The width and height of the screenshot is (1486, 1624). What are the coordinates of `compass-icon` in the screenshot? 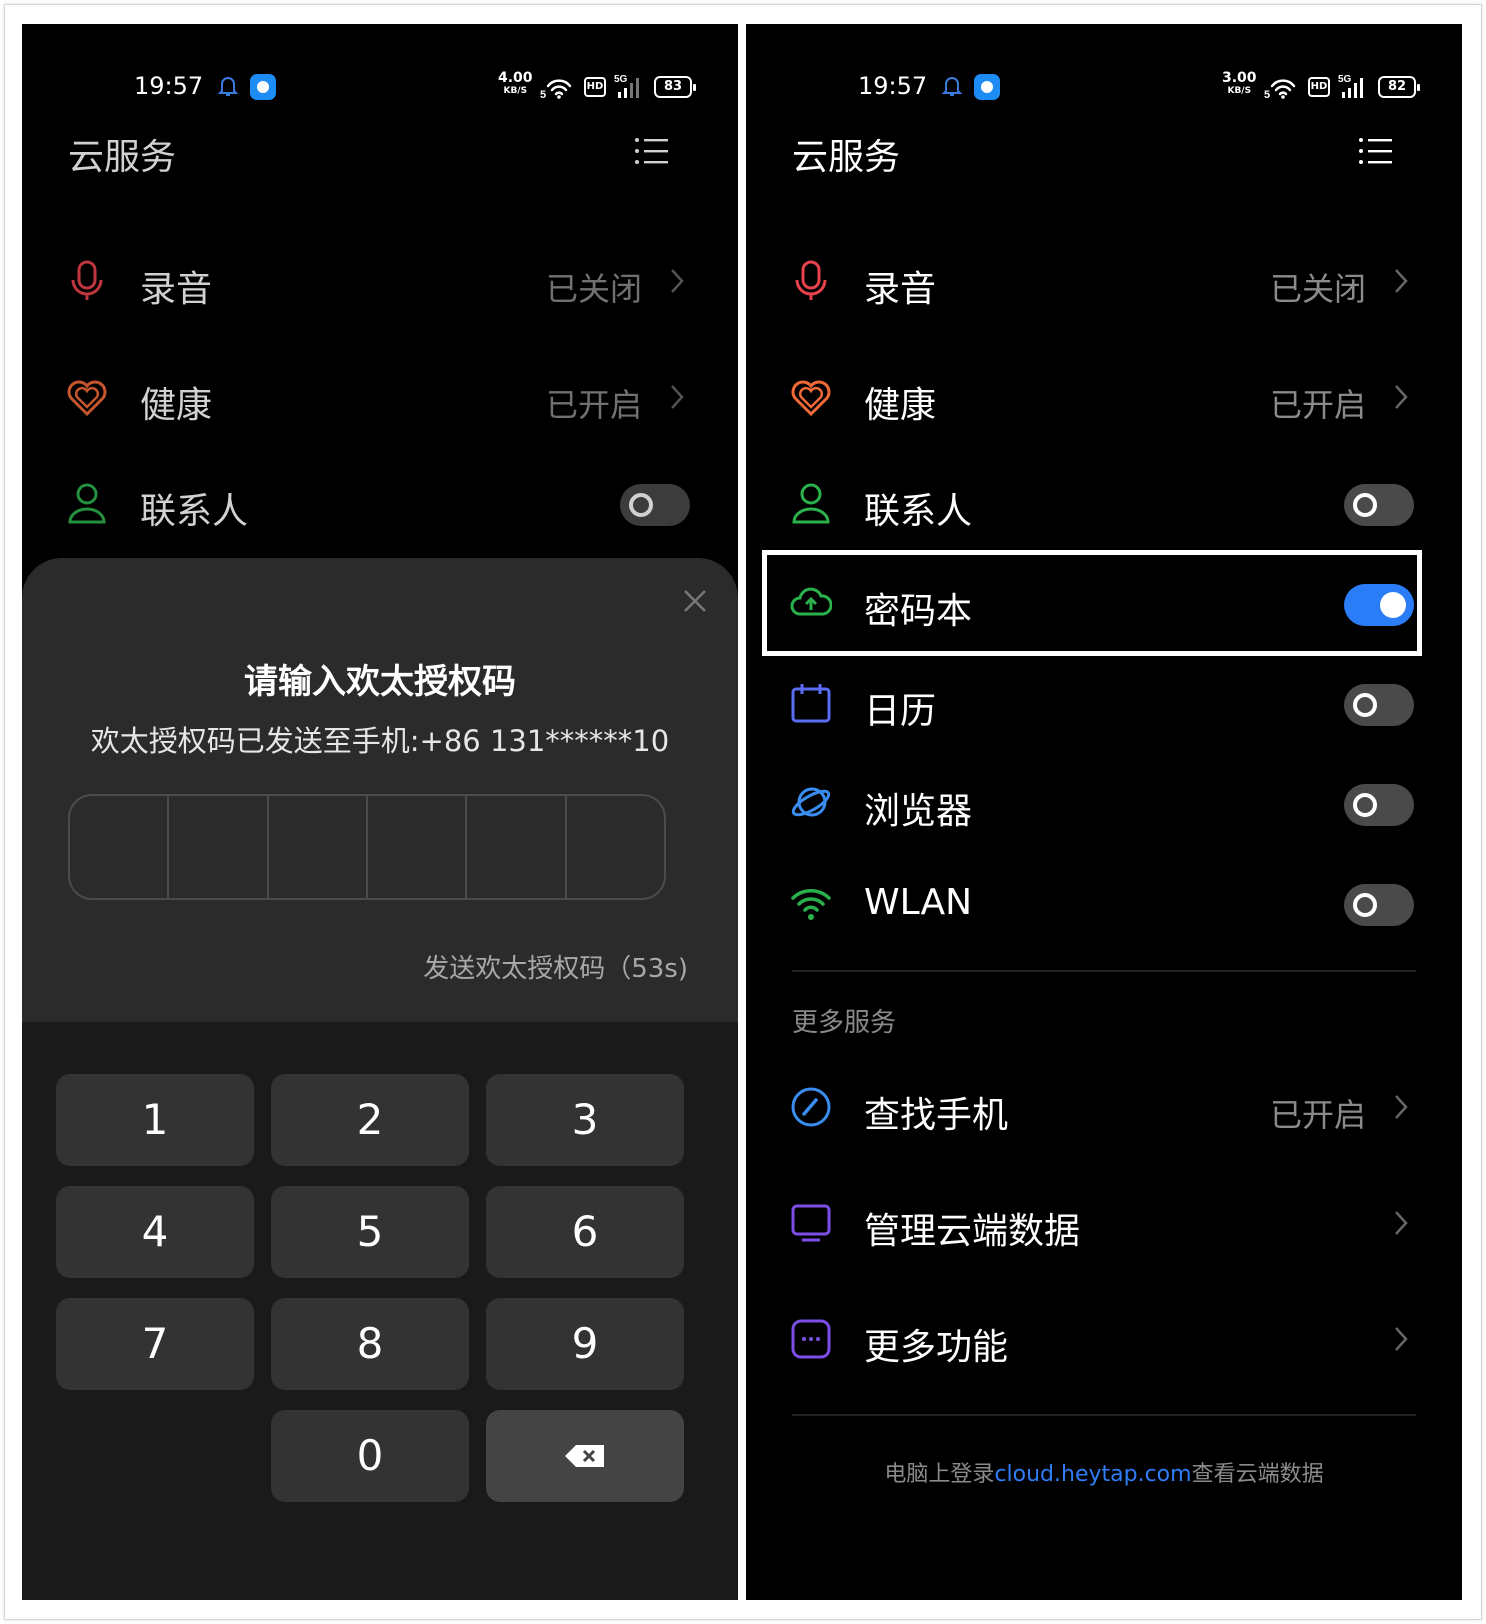 It's located at (811, 1107).